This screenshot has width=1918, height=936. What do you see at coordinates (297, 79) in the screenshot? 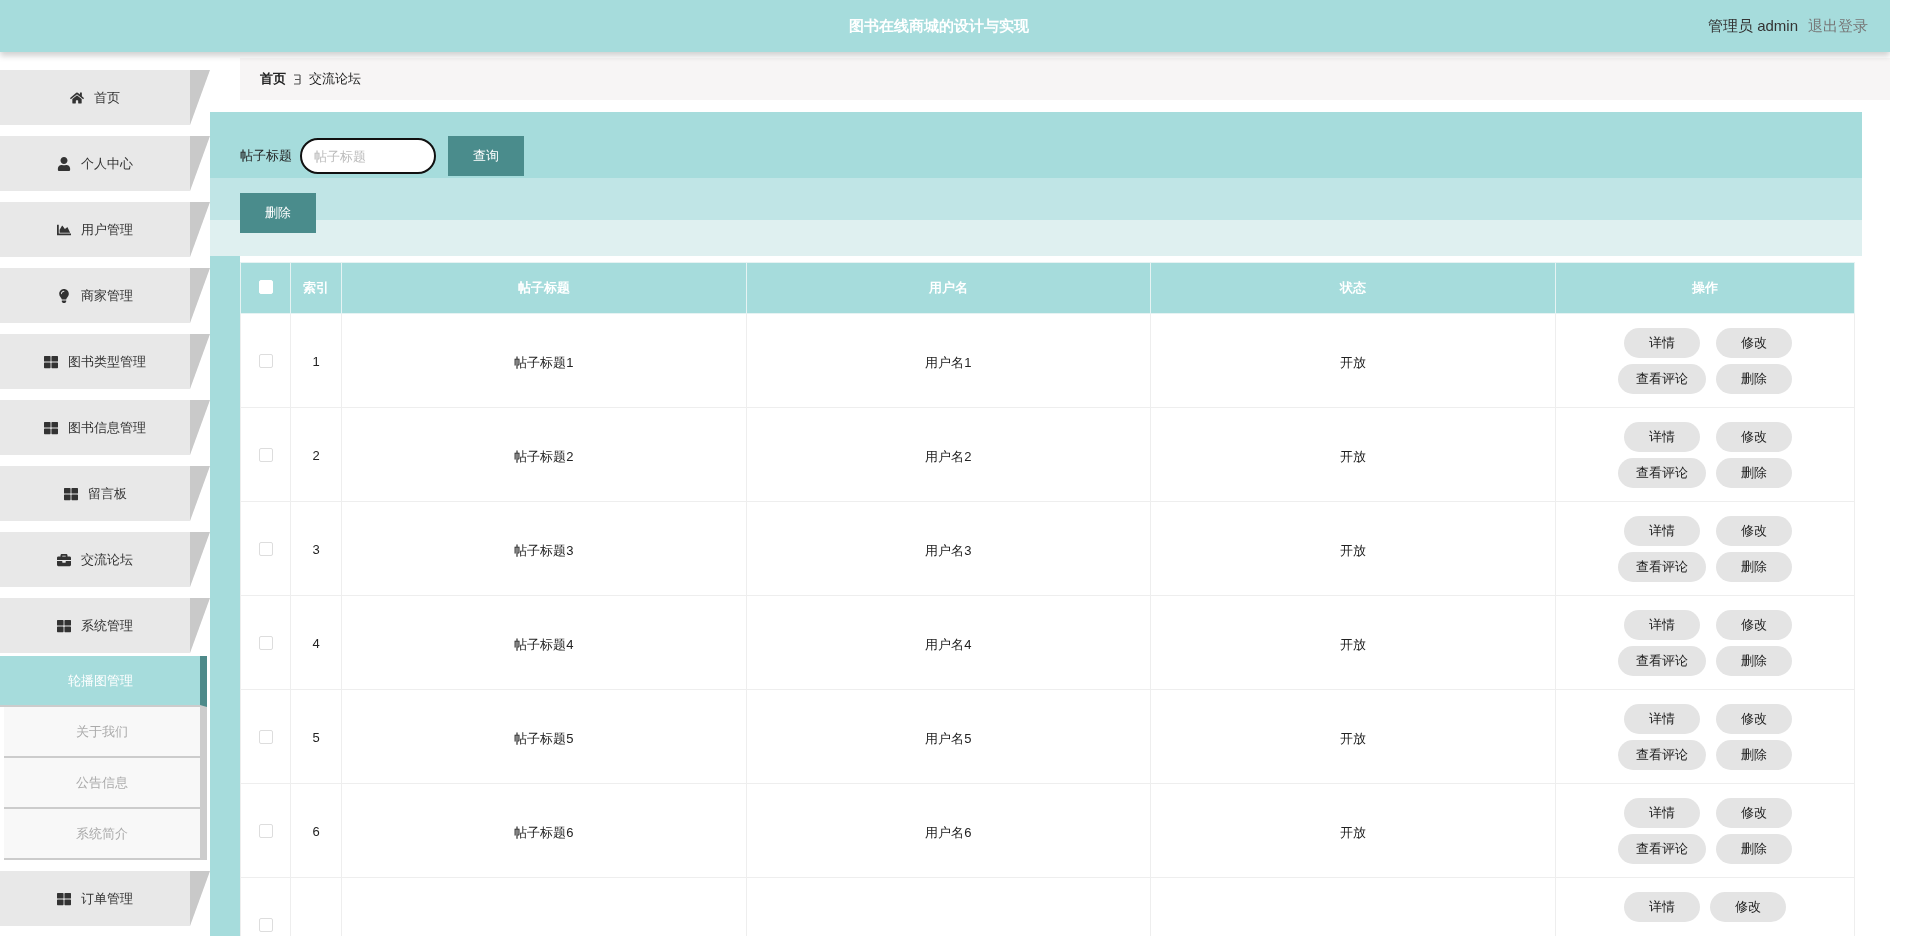
I see `separator-icon` at bounding box center [297, 79].